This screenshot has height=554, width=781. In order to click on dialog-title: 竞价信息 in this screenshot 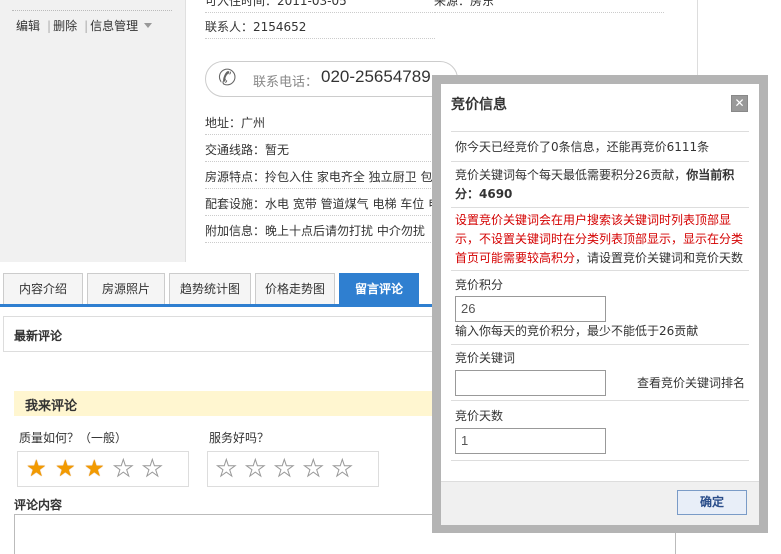, I will do `click(479, 105)`.